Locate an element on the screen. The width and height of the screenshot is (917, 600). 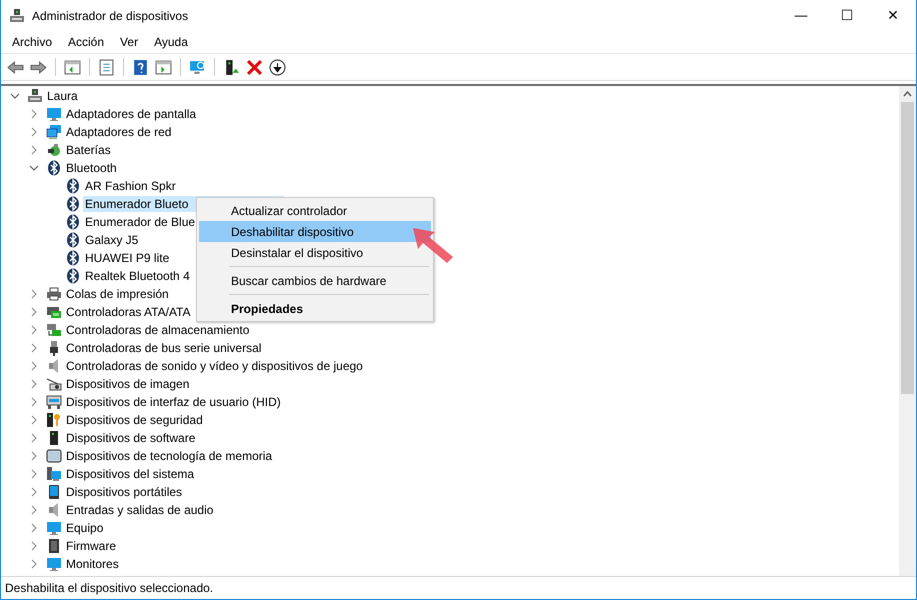
phone-icon is located at coordinates (54, 492).